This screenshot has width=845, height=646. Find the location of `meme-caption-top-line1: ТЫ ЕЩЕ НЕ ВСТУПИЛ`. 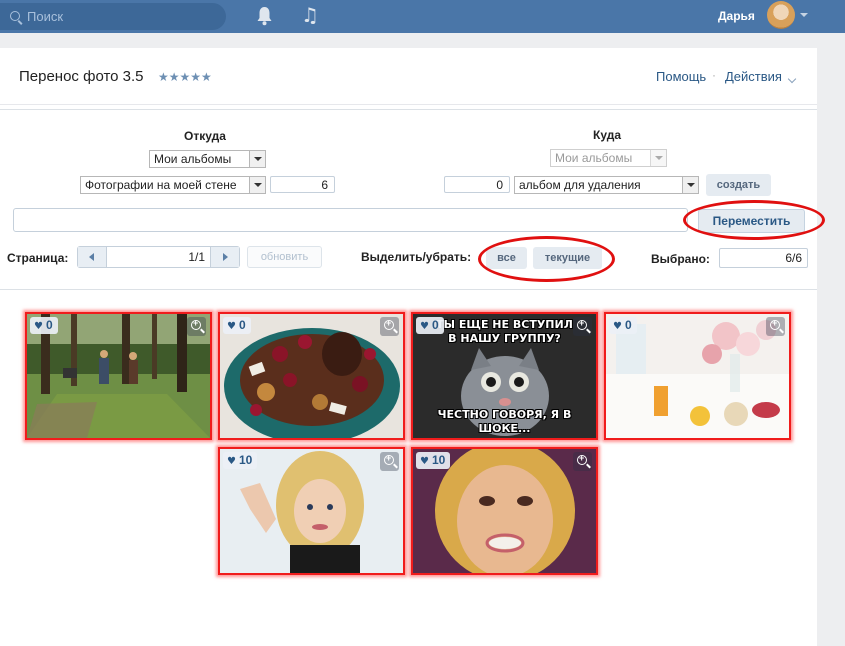

meme-caption-top-line1: ТЫ ЕЩЕ НЕ ВСТУПИЛ is located at coordinates (504, 324).